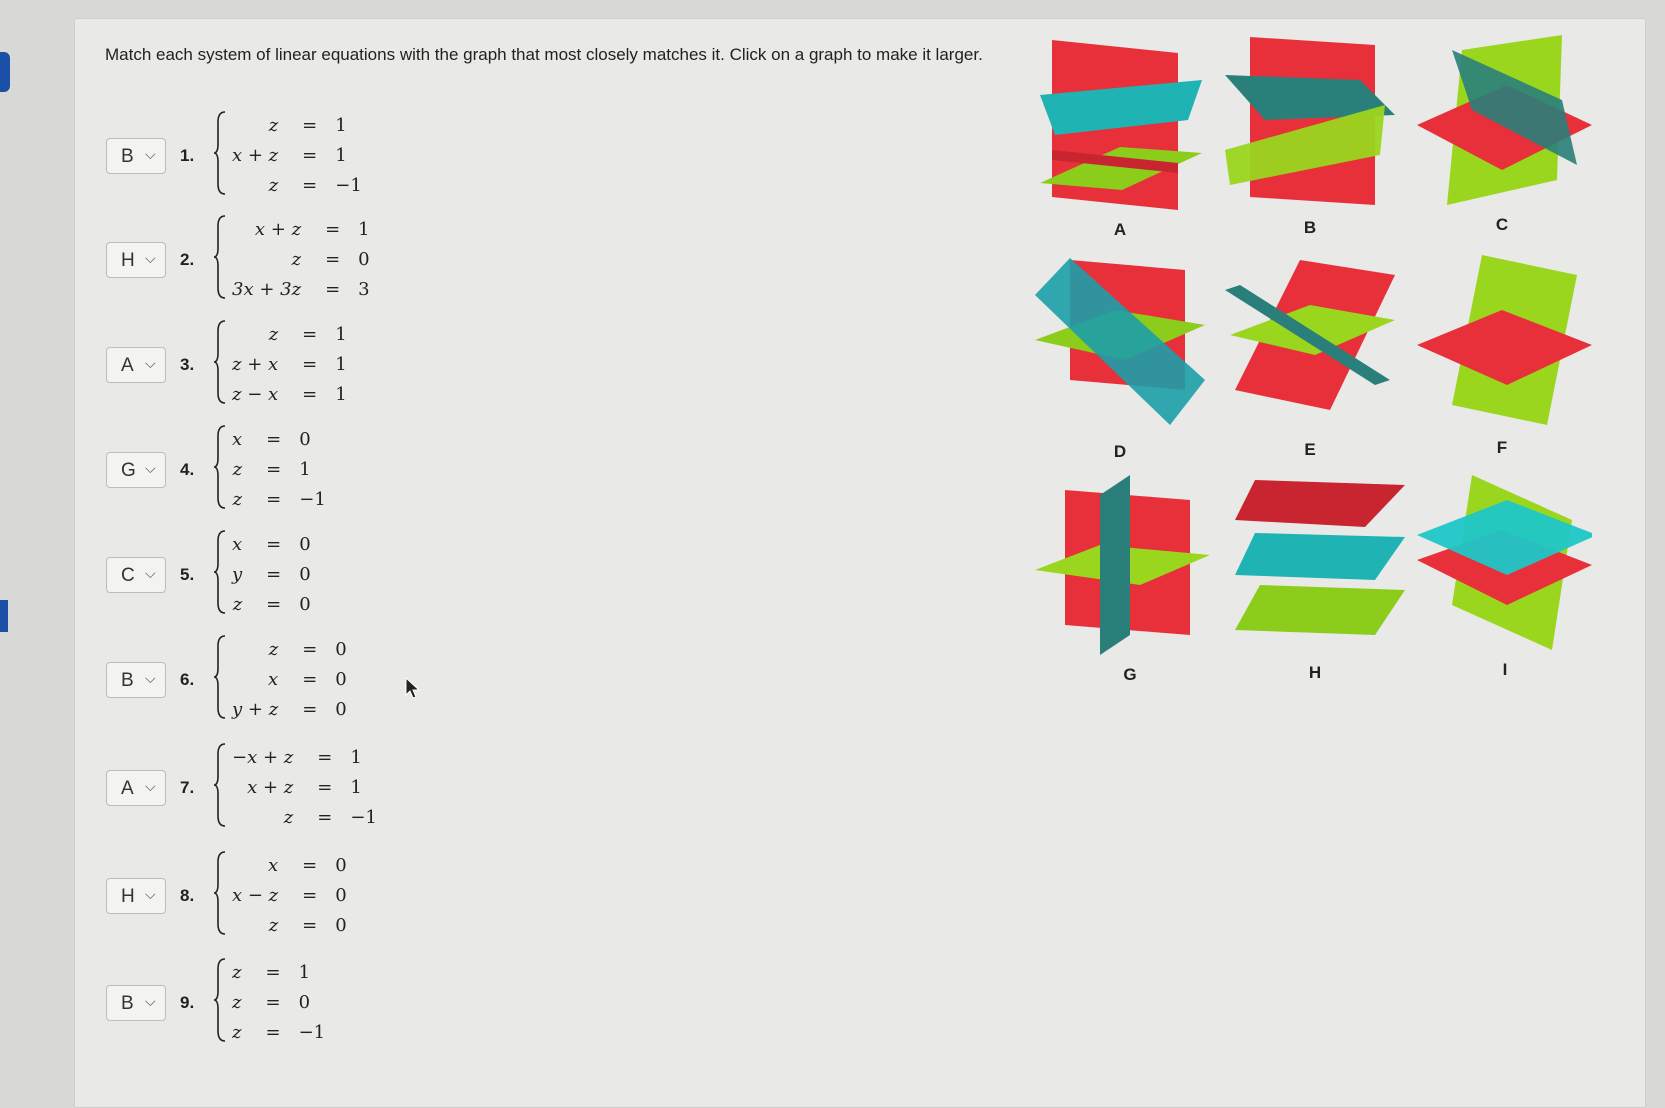 The height and width of the screenshot is (1108, 1665). I want to click on graph-label-h: H, so click(1315, 672).